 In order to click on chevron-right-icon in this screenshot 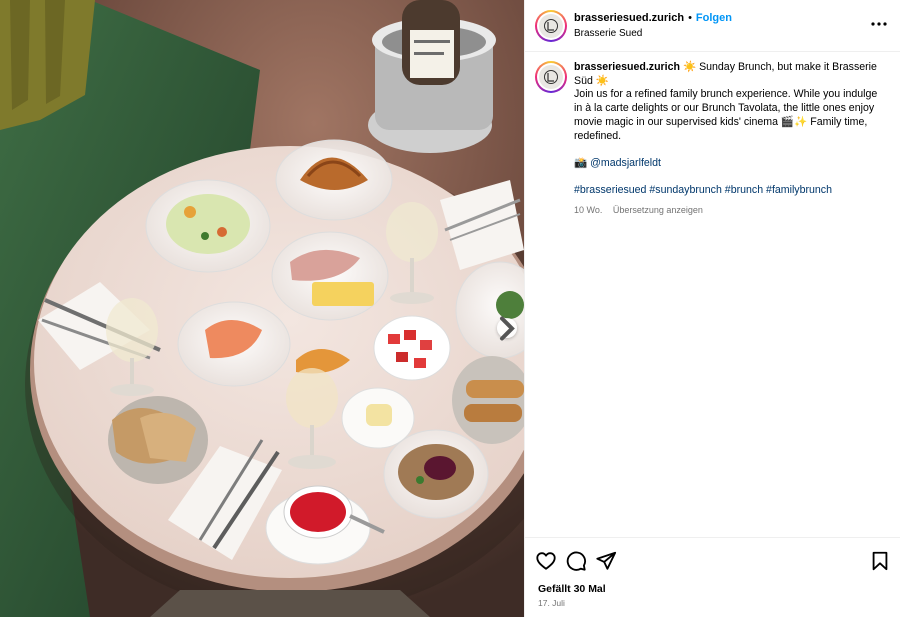, I will do `click(507, 328)`.